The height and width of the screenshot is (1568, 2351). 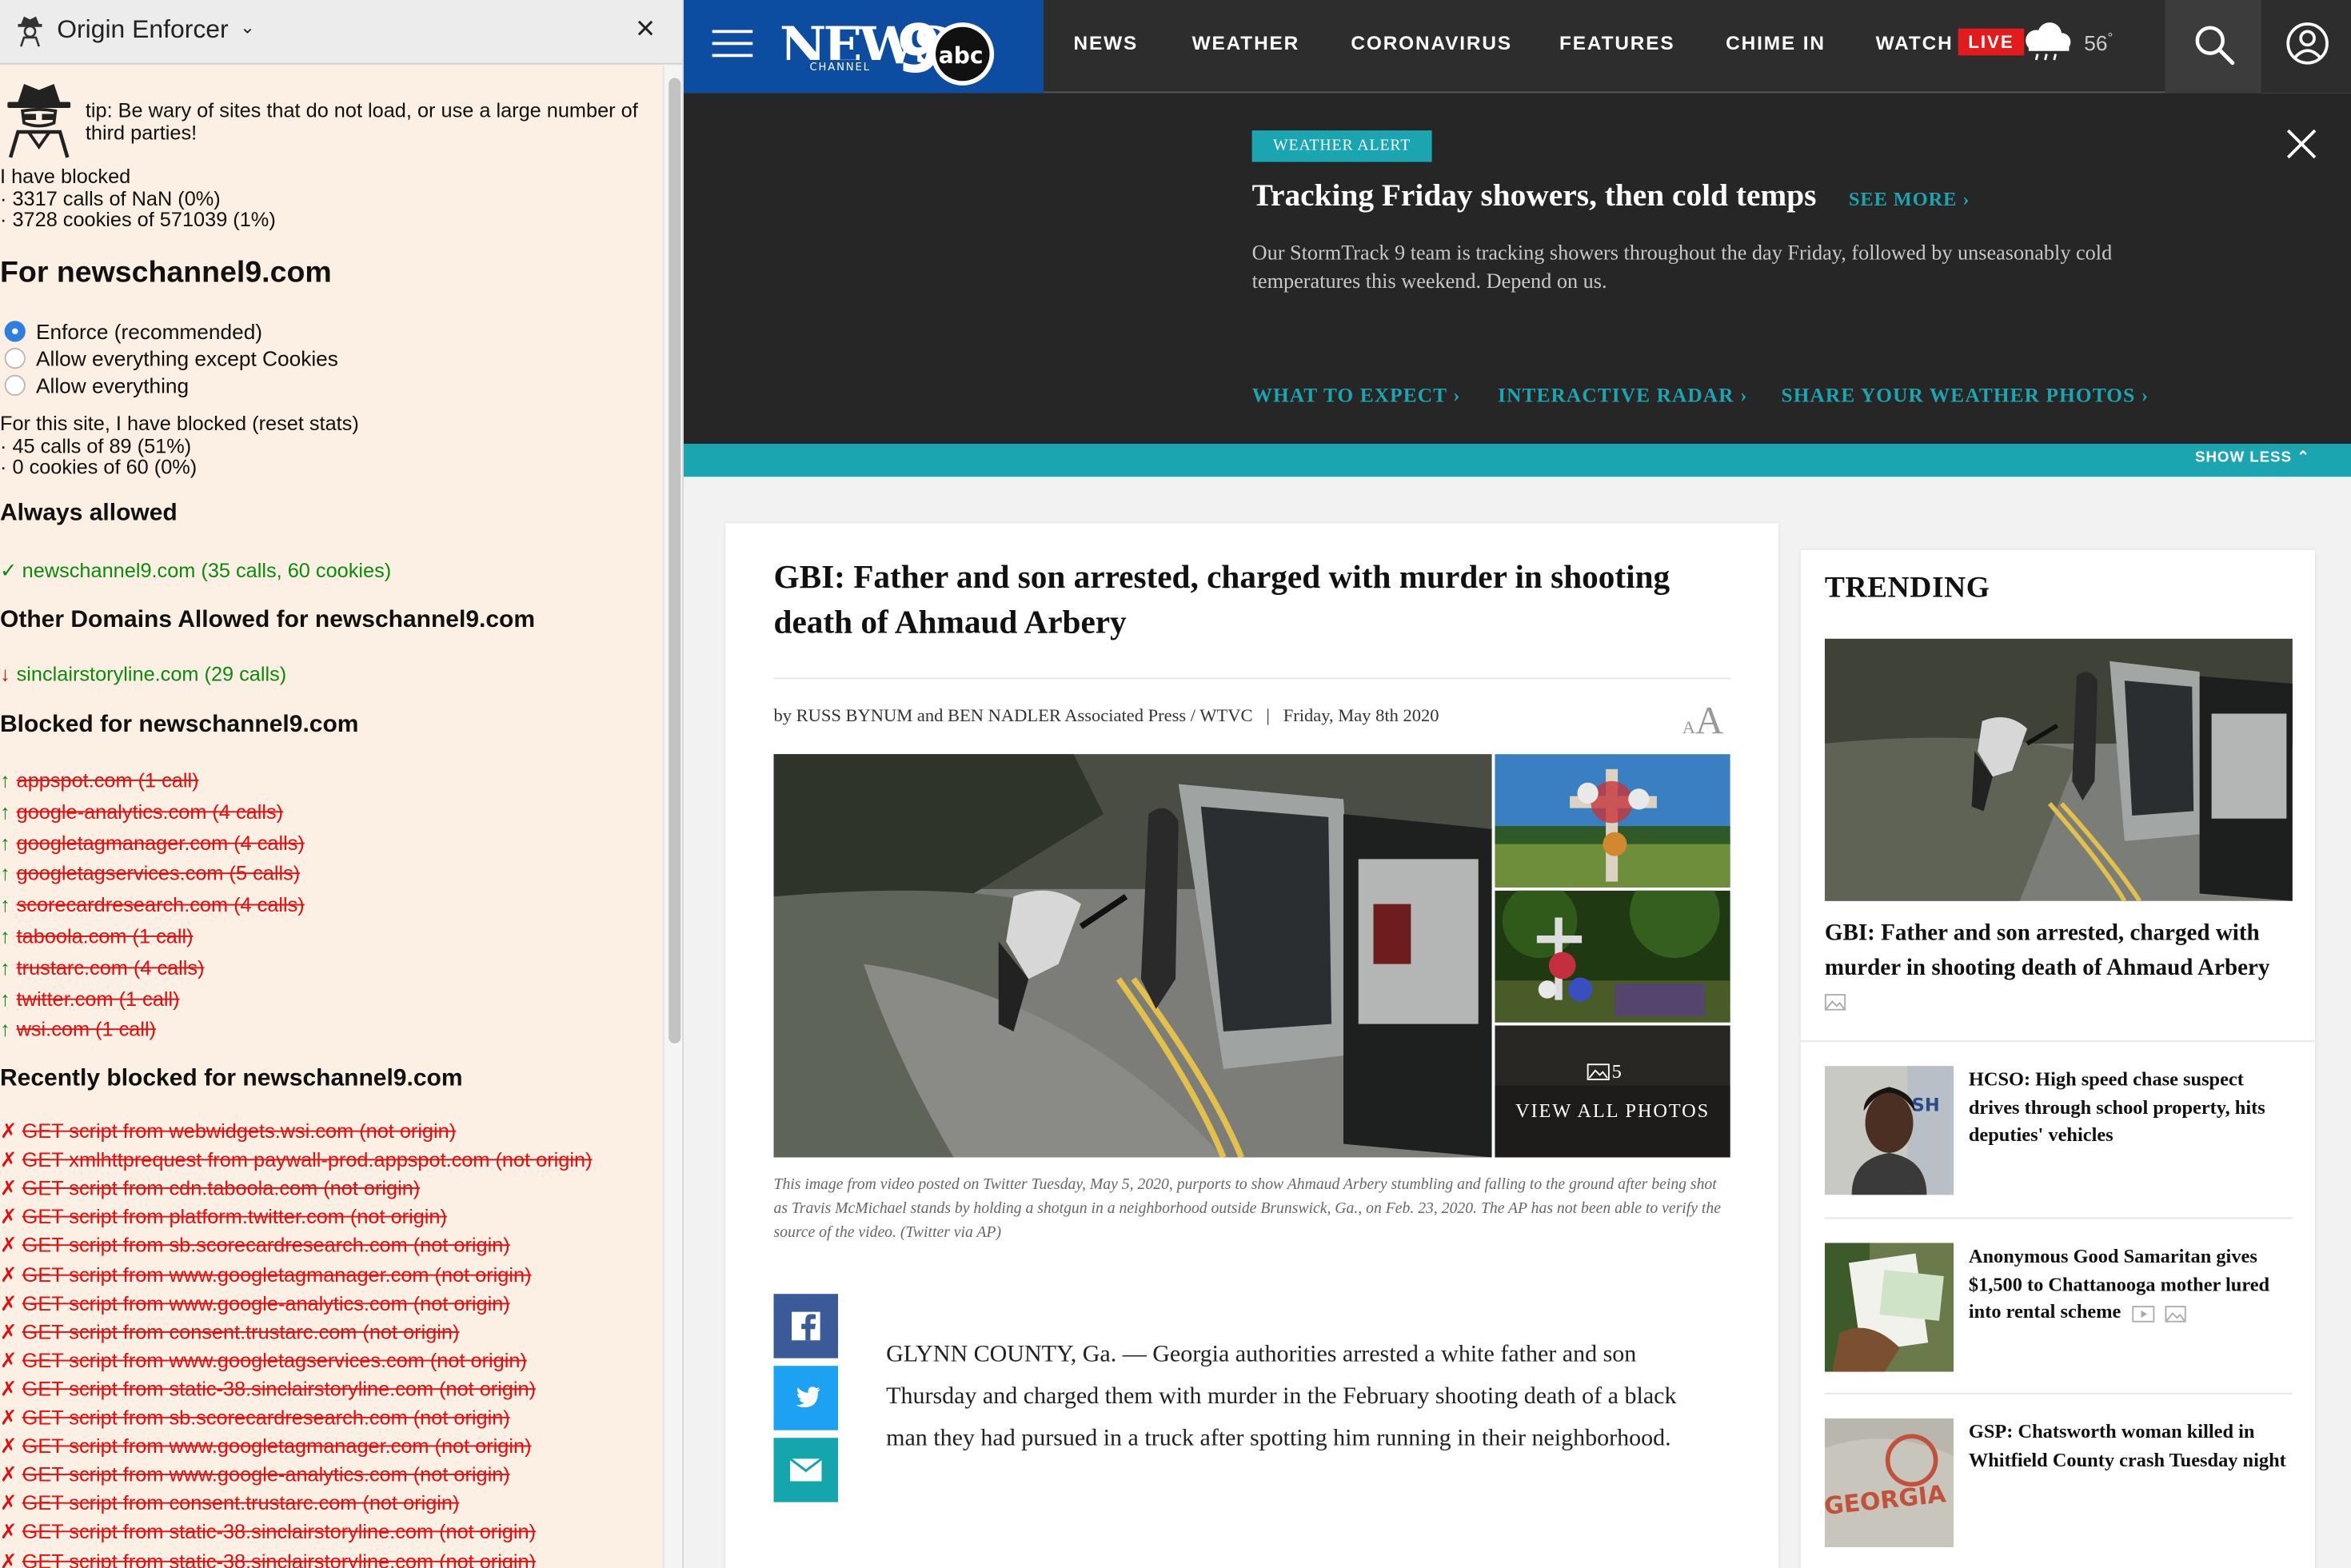 What do you see at coordinates (150, 874) in the screenshot?
I see `blocked-domain-item: ↑googletagservices.com (5 calls)` at bounding box center [150, 874].